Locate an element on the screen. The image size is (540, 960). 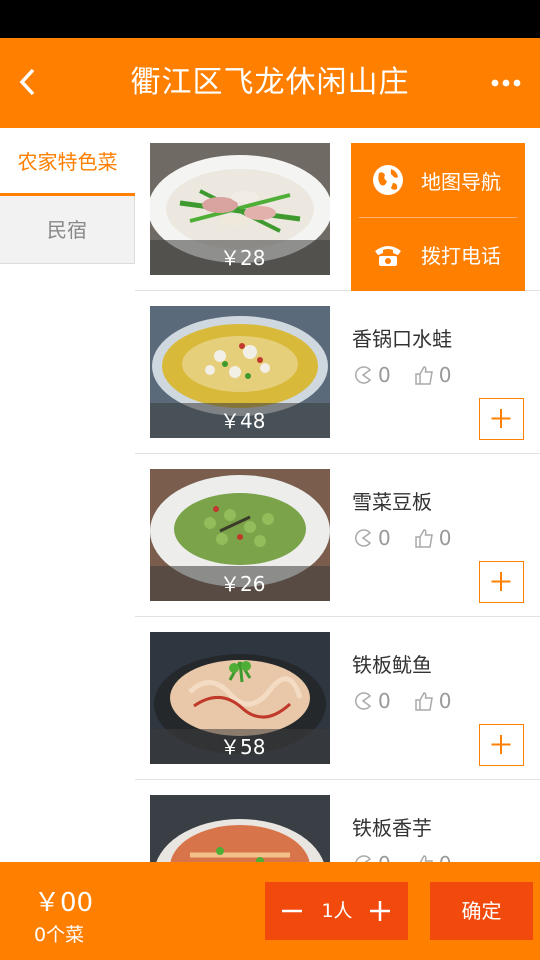
app-header: 衢江区飞龙休闲山庄 is located at coordinates (270, 83).